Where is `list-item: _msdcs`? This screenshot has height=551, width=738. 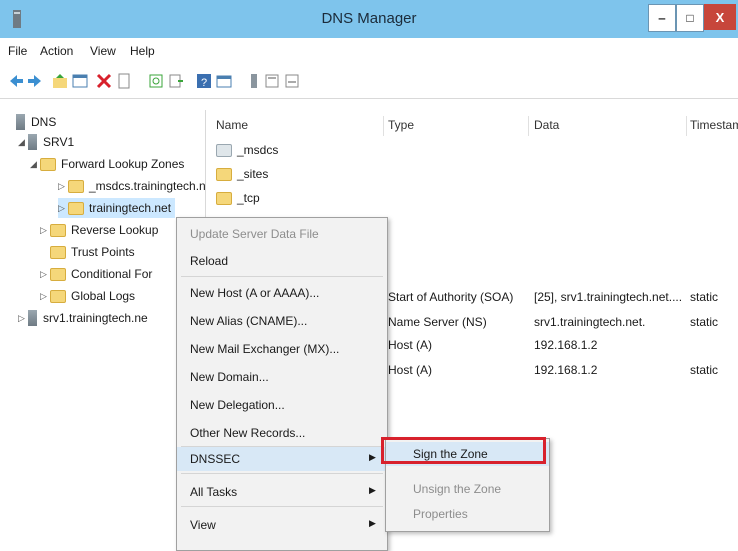 list-item: _msdcs is located at coordinates (247, 150).